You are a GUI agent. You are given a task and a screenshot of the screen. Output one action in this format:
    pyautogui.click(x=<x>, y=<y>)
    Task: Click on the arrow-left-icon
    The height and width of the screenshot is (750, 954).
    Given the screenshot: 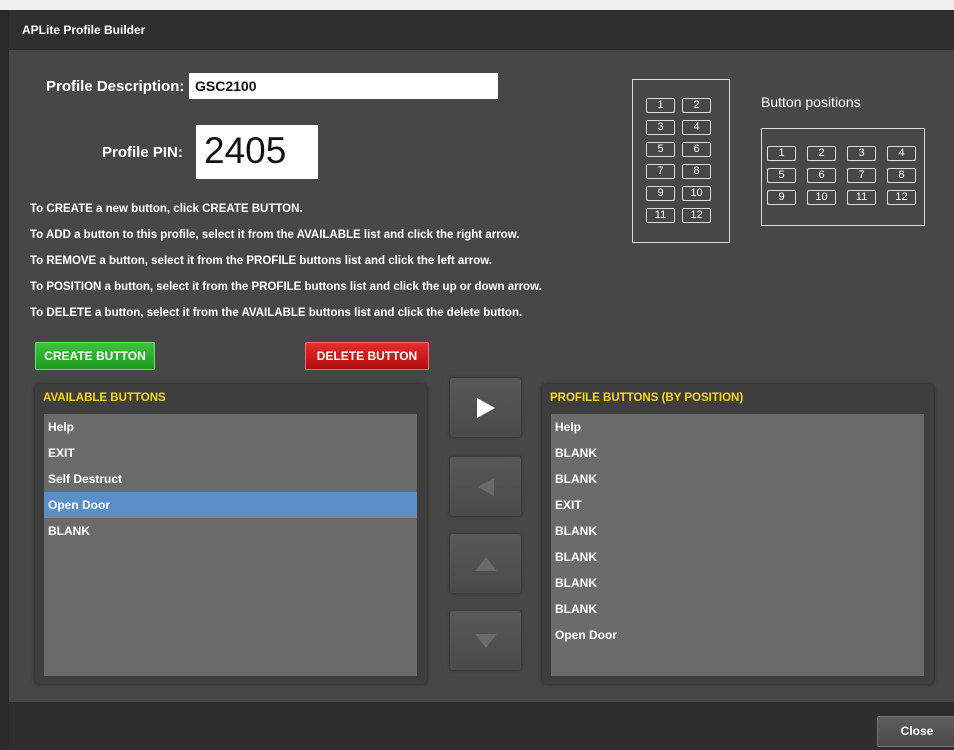 What is the action you would take?
    pyautogui.click(x=485, y=486)
    